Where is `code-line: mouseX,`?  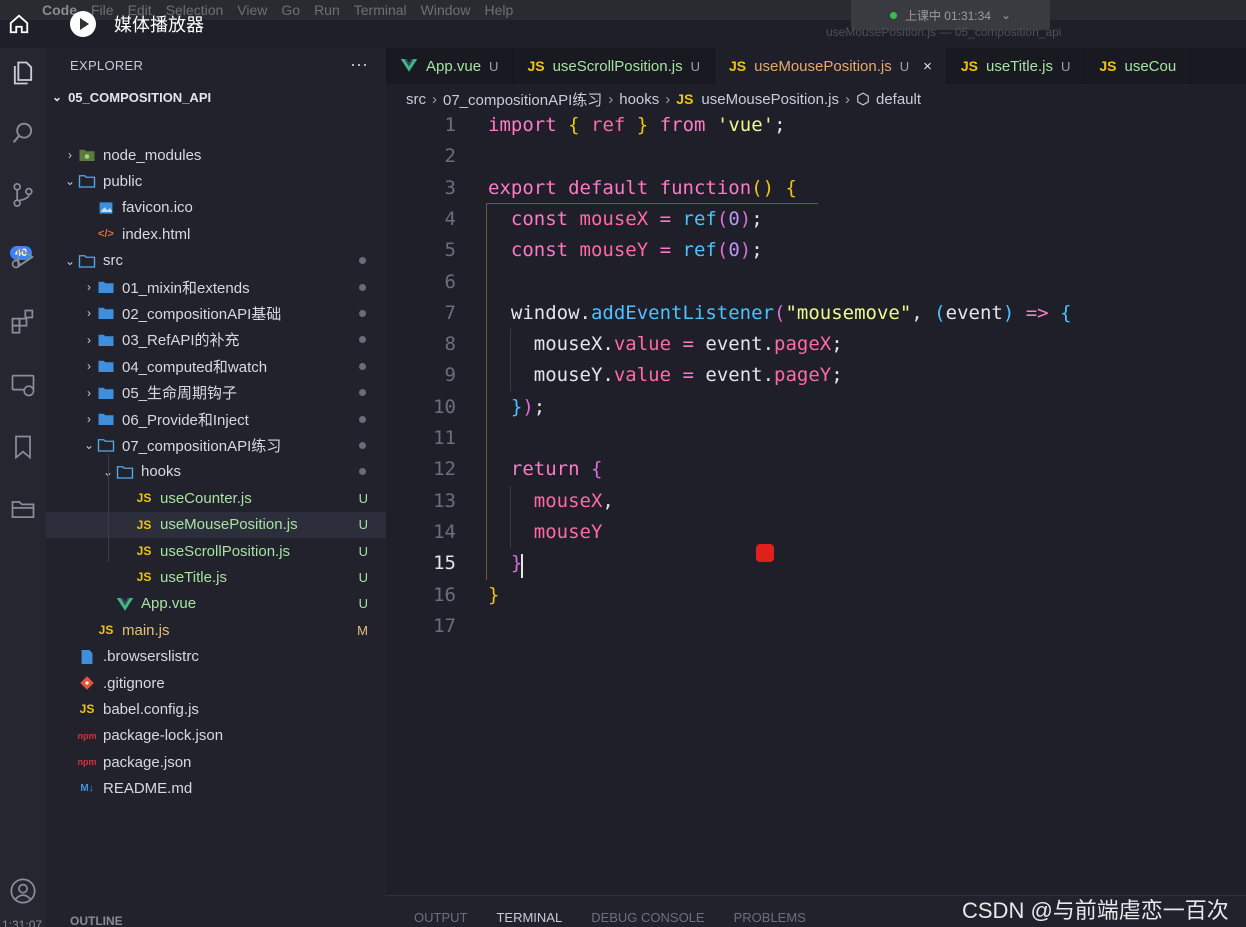
code-line: mouseX, is located at coordinates (551, 501).